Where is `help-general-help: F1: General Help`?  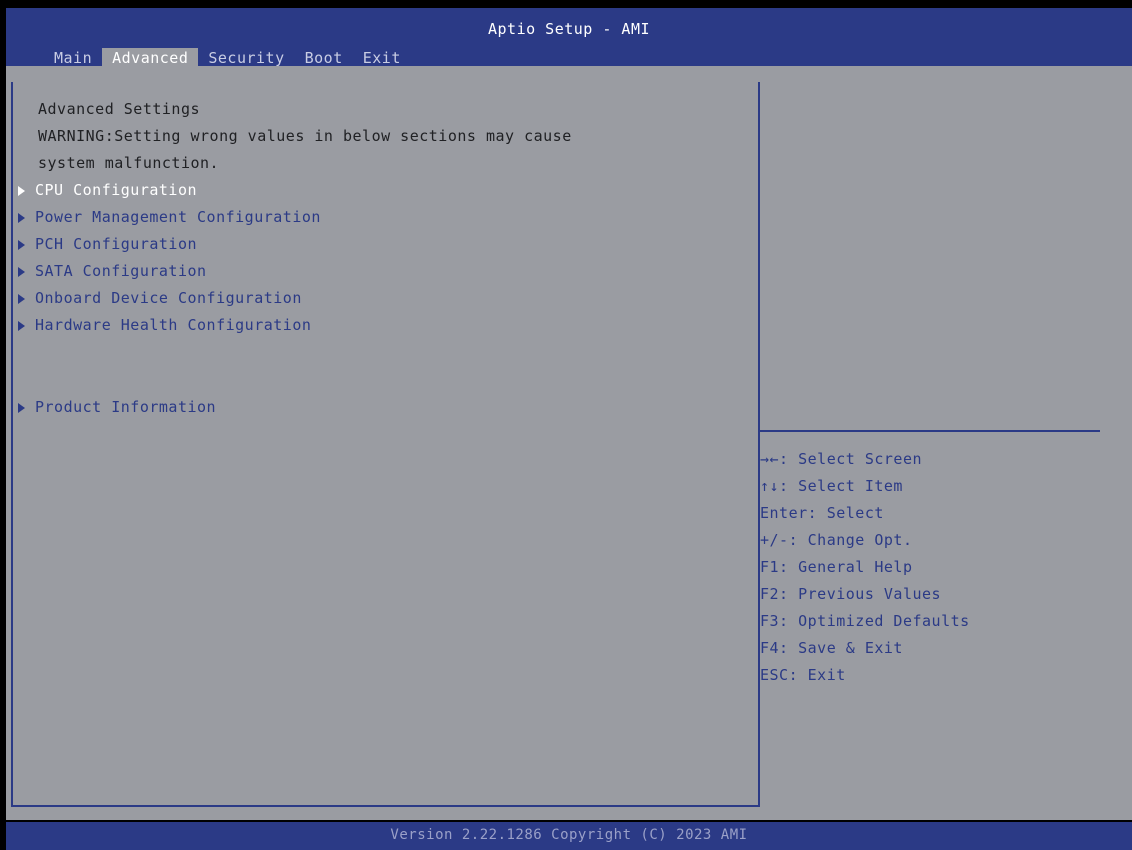 help-general-help: F1: General Help is located at coordinates (836, 567).